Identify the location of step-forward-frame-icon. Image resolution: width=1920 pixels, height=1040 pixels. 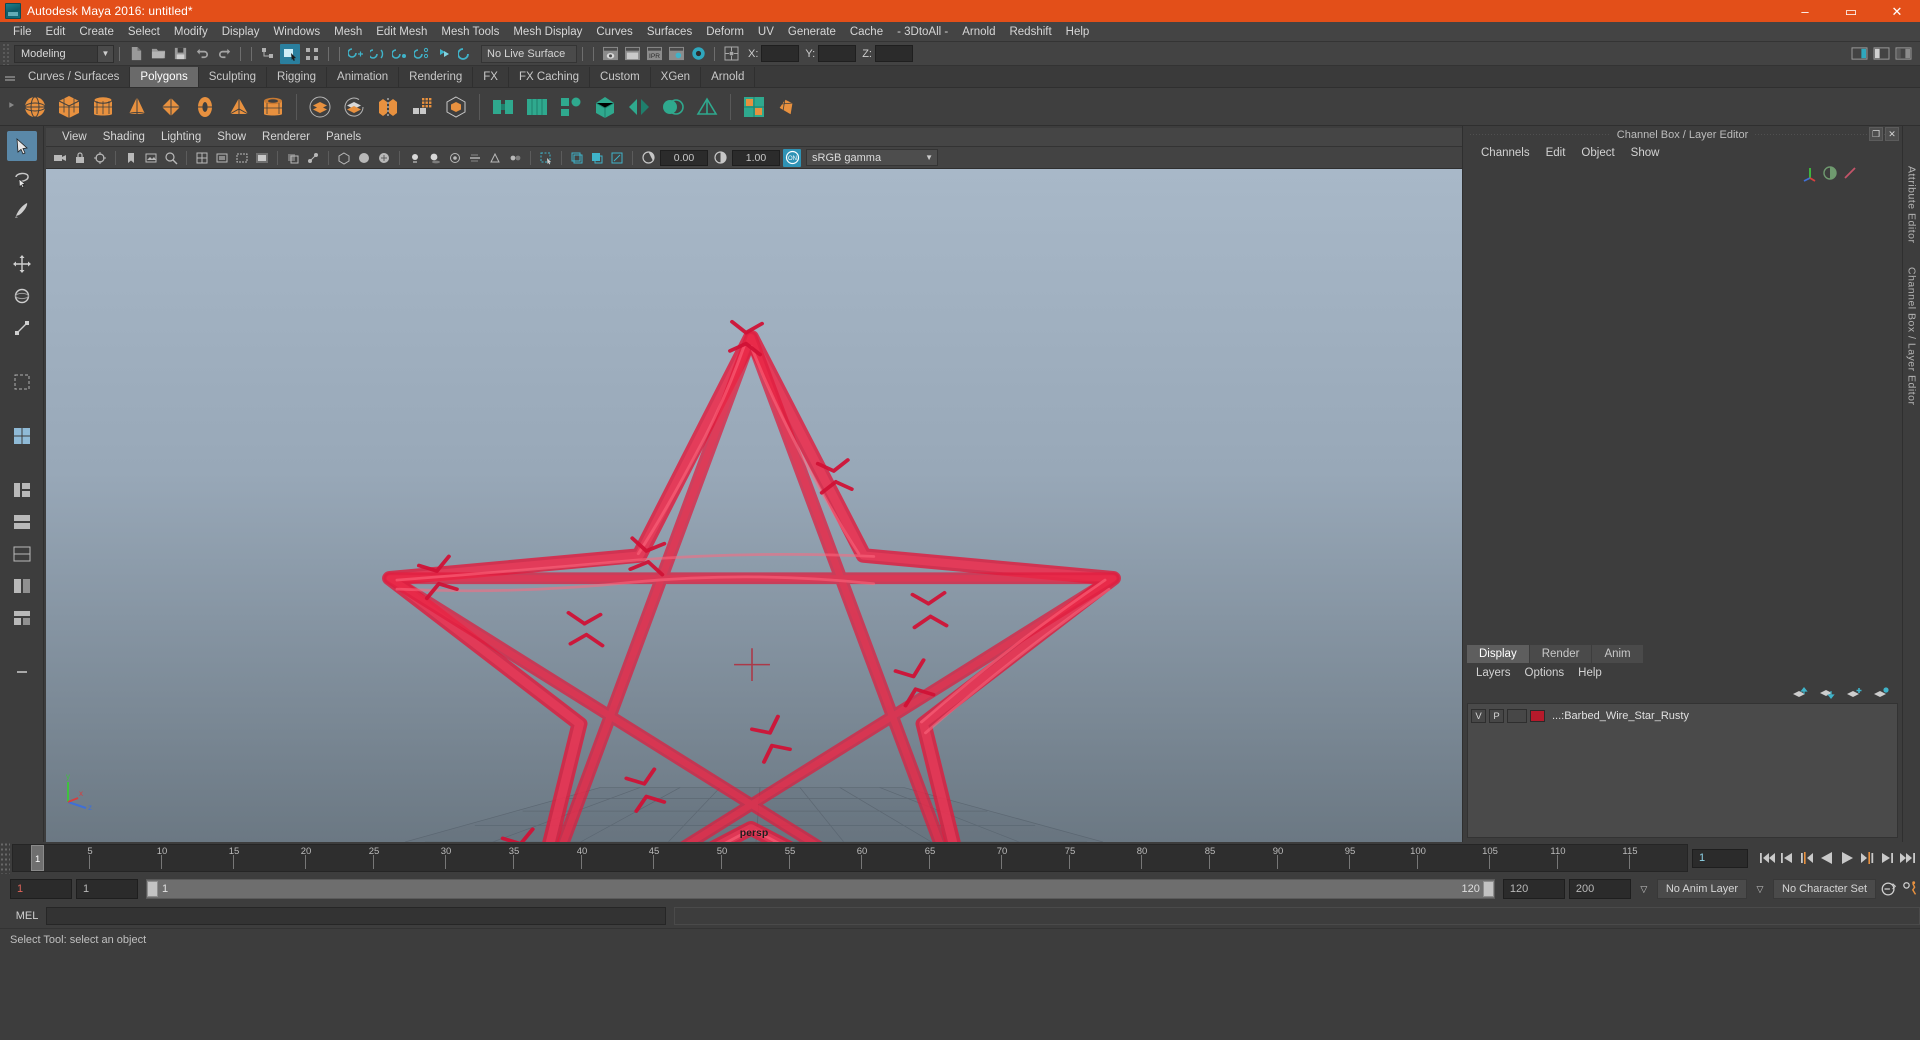
(1867, 858).